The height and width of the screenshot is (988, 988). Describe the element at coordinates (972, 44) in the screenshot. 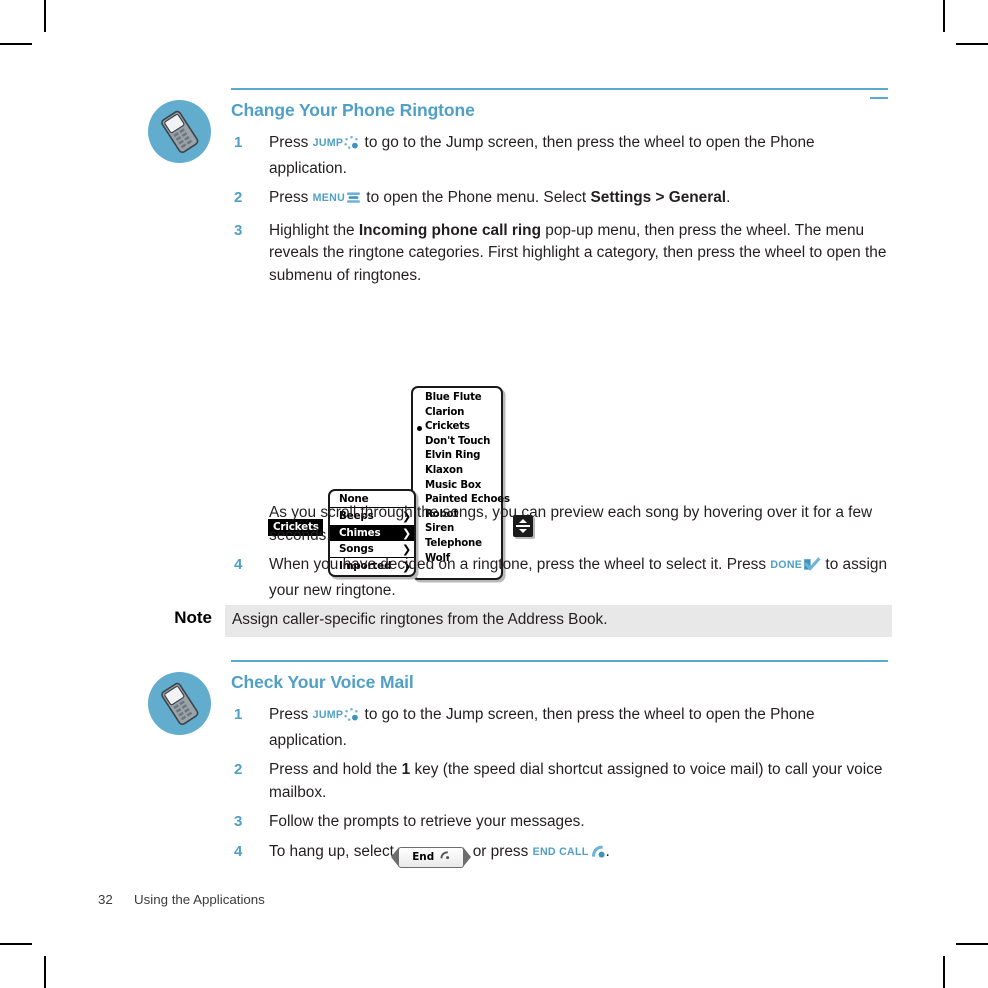

I see `crop-mark-top-right-horizontal` at that location.